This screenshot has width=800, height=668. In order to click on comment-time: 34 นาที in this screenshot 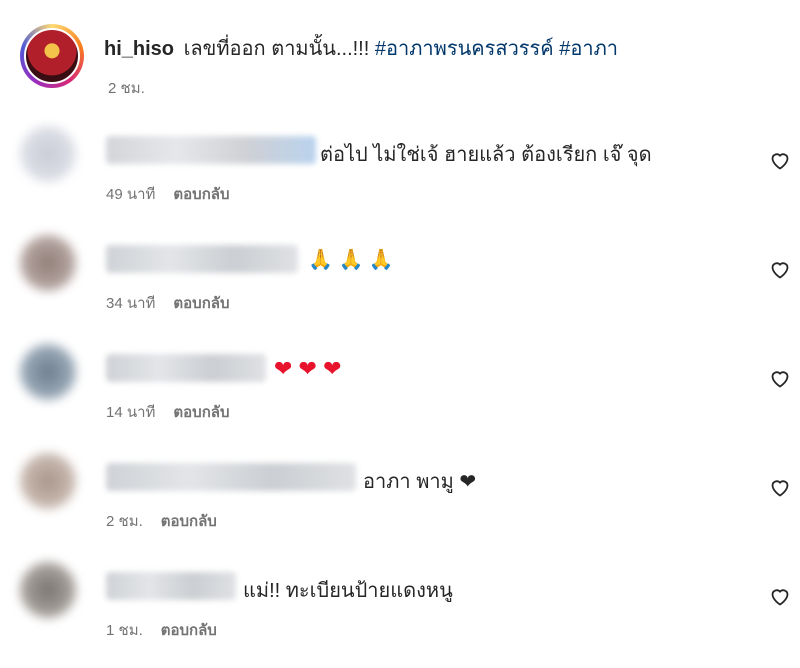, I will do `click(131, 303)`.